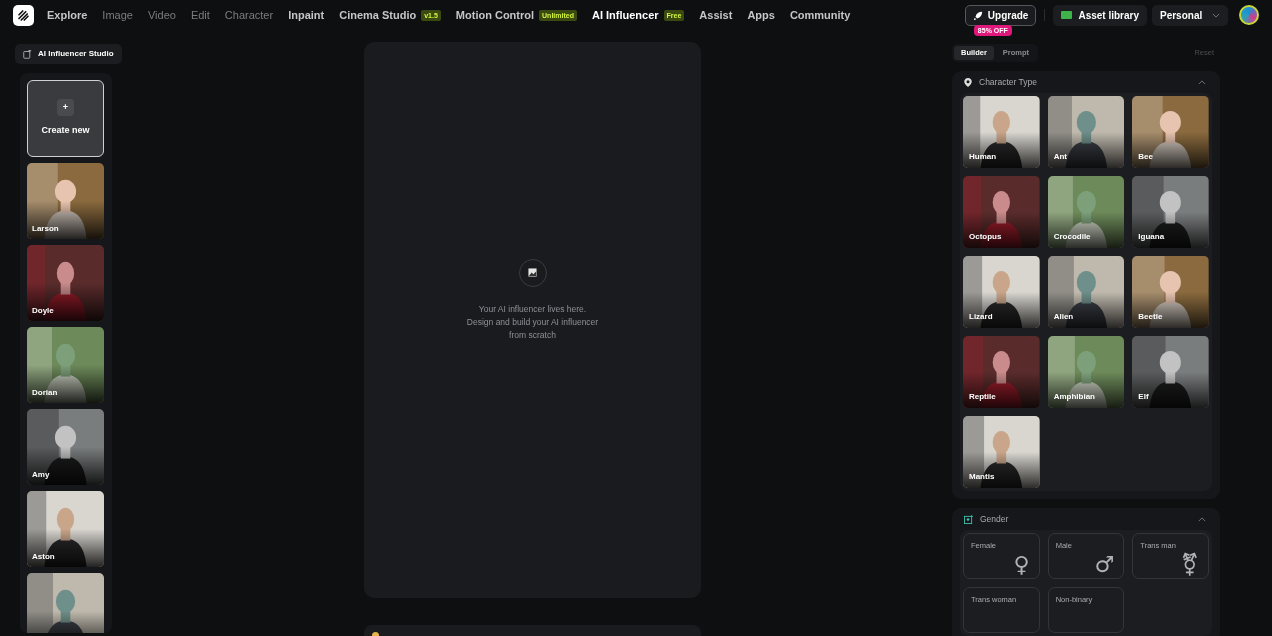 The width and height of the screenshot is (1272, 636). What do you see at coordinates (968, 82) in the screenshot?
I see `location-pin-icon` at bounding box center [968, 82].